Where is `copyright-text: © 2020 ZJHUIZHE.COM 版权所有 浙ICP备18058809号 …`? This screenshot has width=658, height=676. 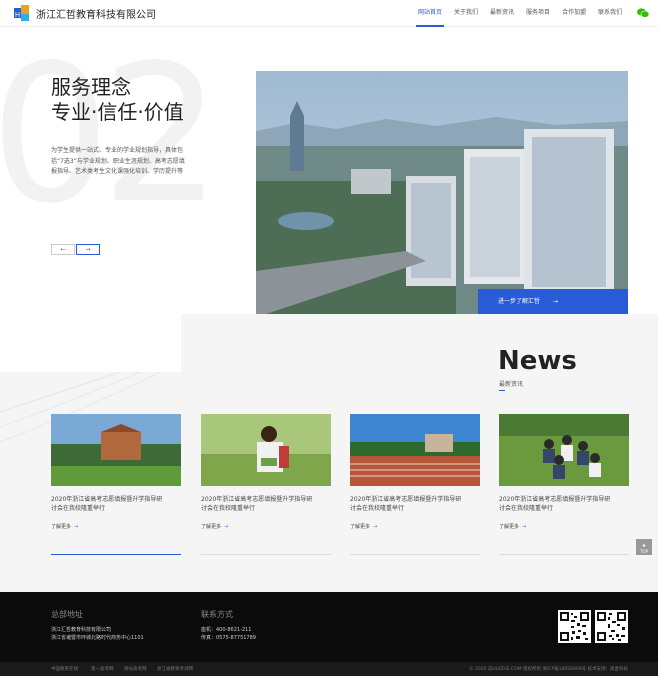 copyright-text: © 2020 ZJHUIZHE.COM 版权所有 浙ICP备18058809号 … is located at coordinates (548, 669).